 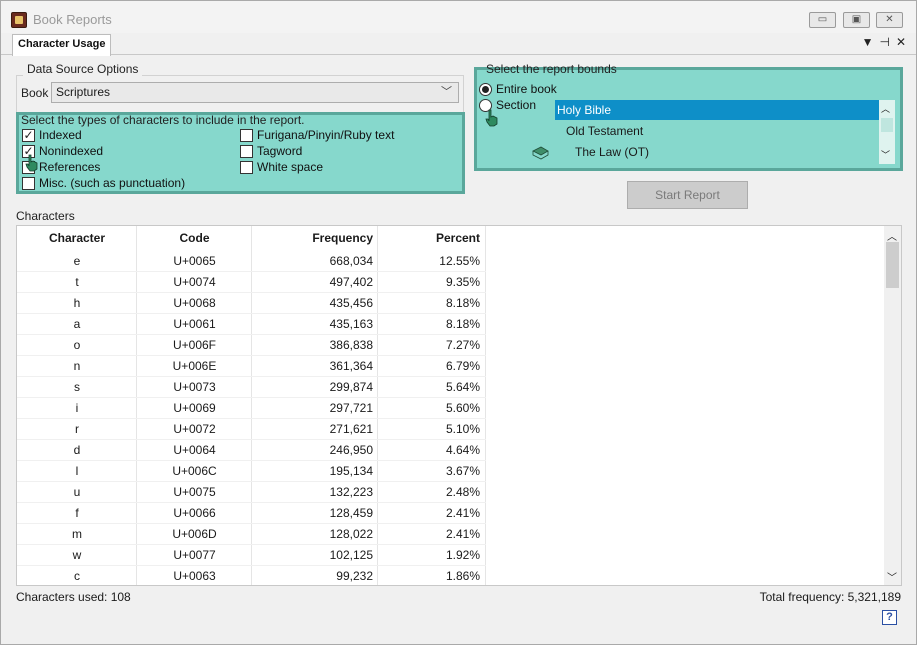 What do you see at coordinates (687, 195) in the screenshot?
I see `start-report-button: Start Report` at bounding box center [687, 195].